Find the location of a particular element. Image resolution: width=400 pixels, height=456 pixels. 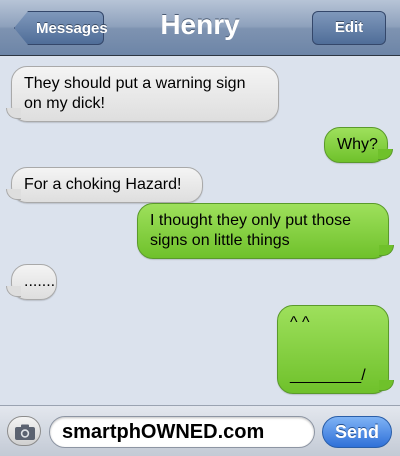

send-button: Send is located at coordinates (357, 432).